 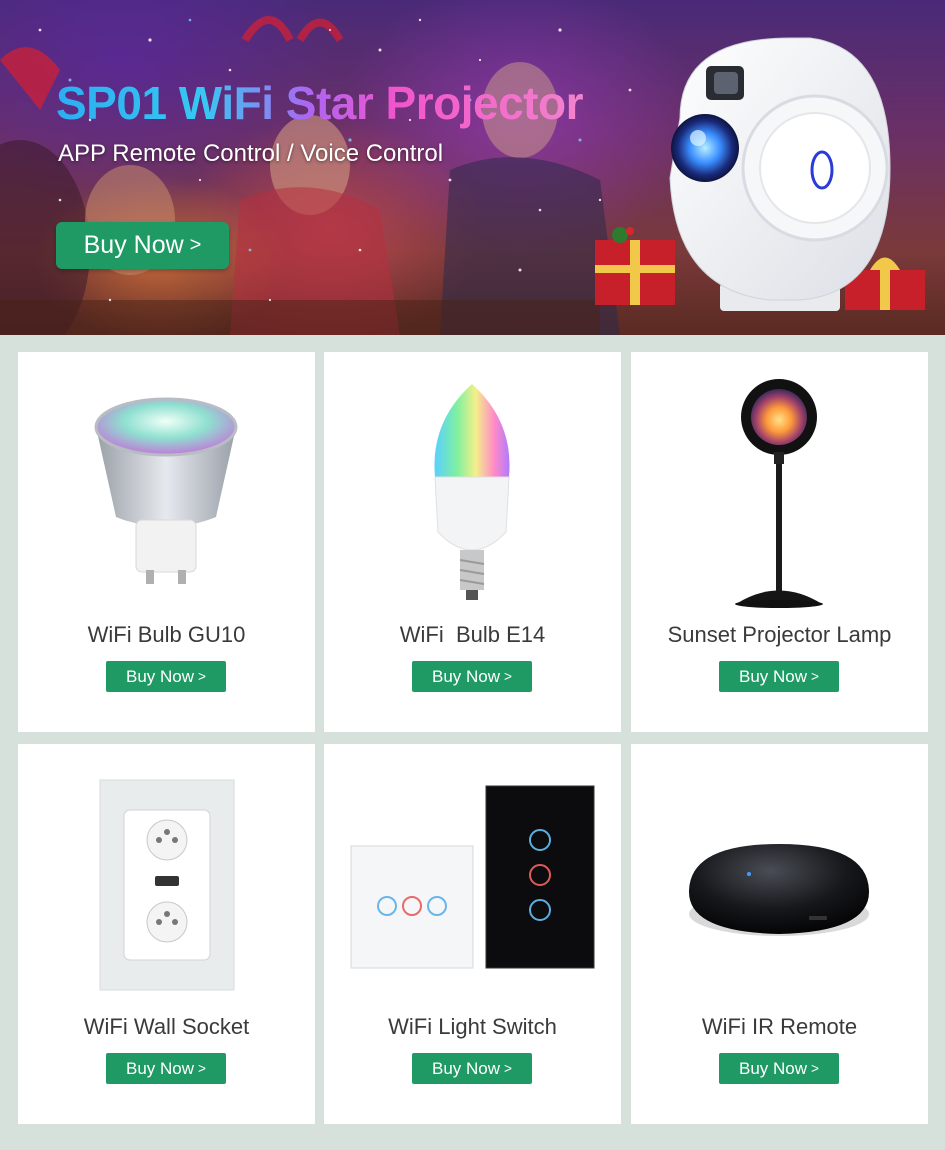 What do you see at coordinates (779, 1026) in the screenshot?
I see `product-name: WiFi IR Remote` at bounding box center [779, 1026].